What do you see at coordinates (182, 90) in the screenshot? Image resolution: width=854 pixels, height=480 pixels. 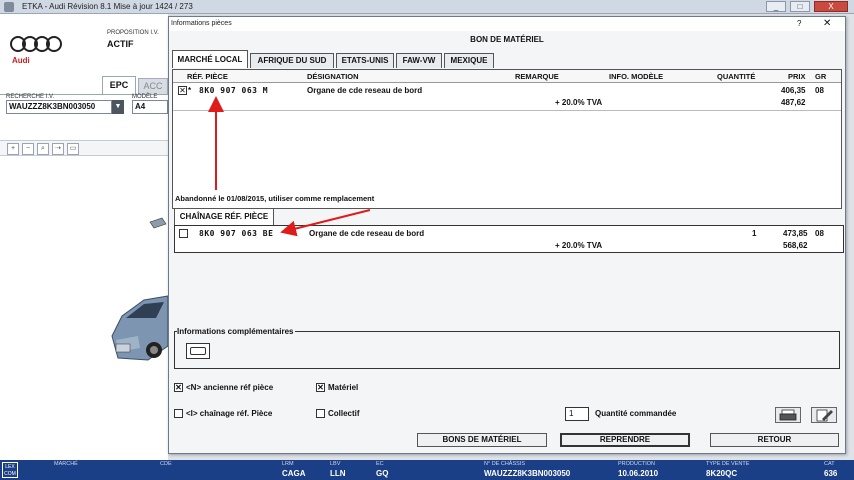 I see `row-checkbox: ✕` at bounding box center [182, 90].